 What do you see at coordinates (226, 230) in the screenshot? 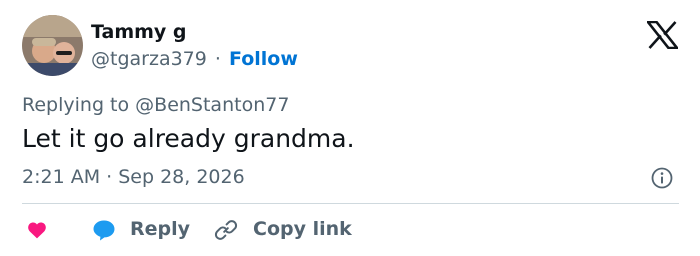
I see `link-icon` at bounding box center [226, 230].